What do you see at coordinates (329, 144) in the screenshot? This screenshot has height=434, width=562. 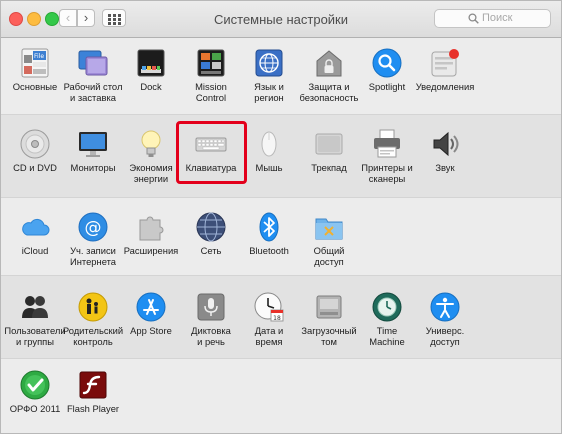 I see `trackpad-icon` at bounding box center [329, 144].